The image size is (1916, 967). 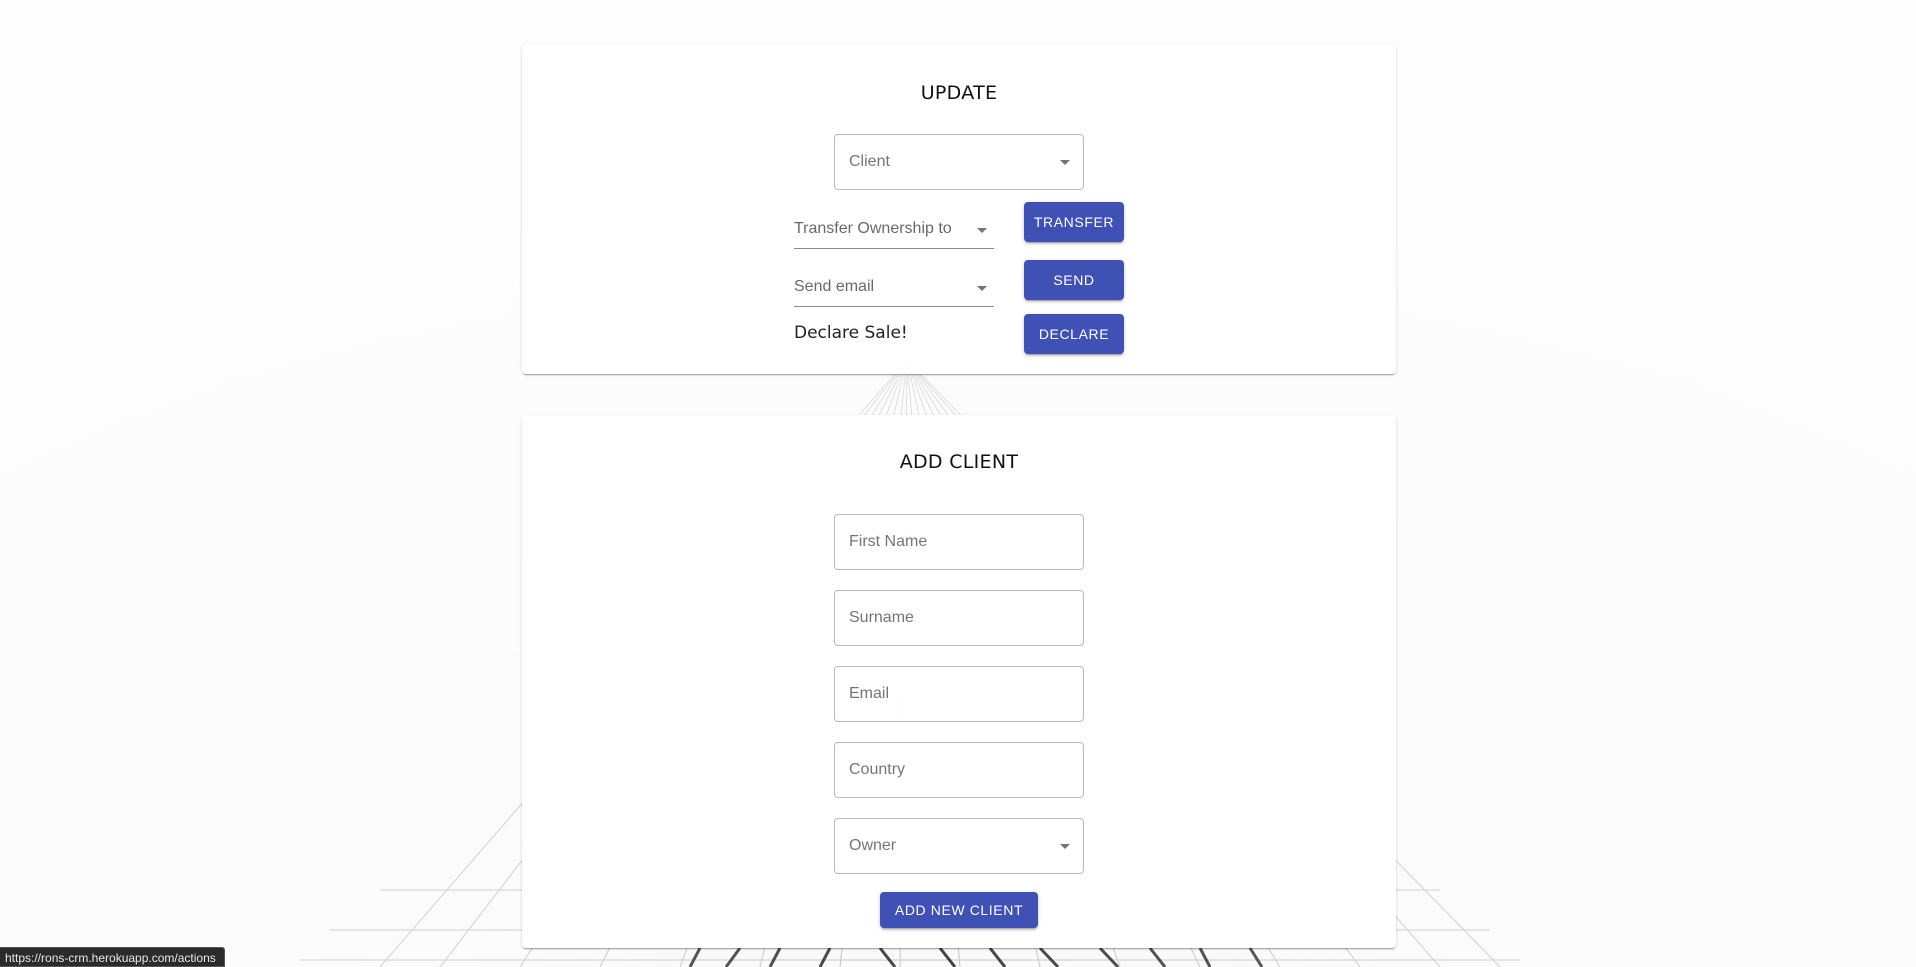 What do you see at coordinates (1074, 280) in the screenshot?
I see `send-button: SEND` at bounding box center [1074, 280].